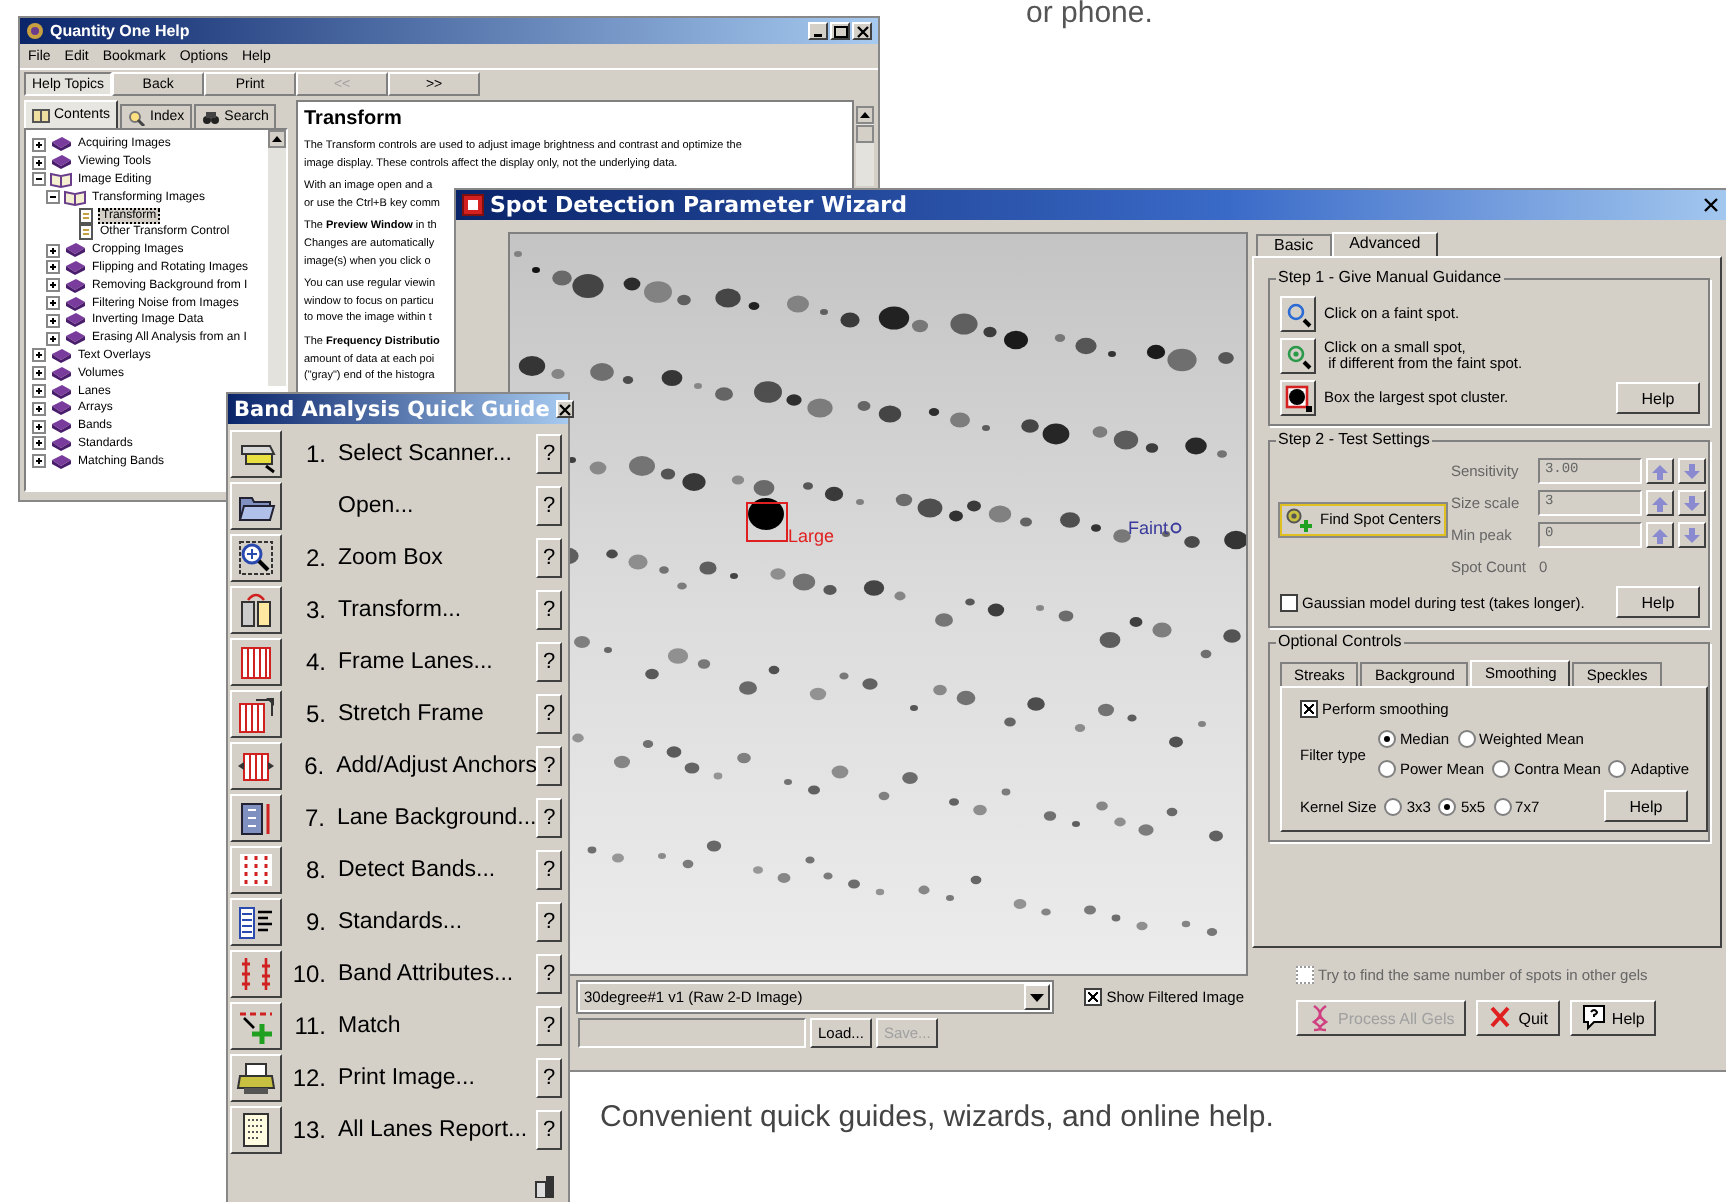 This screenshot has width=1726, height=1202. Describe the element at coordinates (314, 818) in the screenshot. I see `step-number: 7.` at that location.